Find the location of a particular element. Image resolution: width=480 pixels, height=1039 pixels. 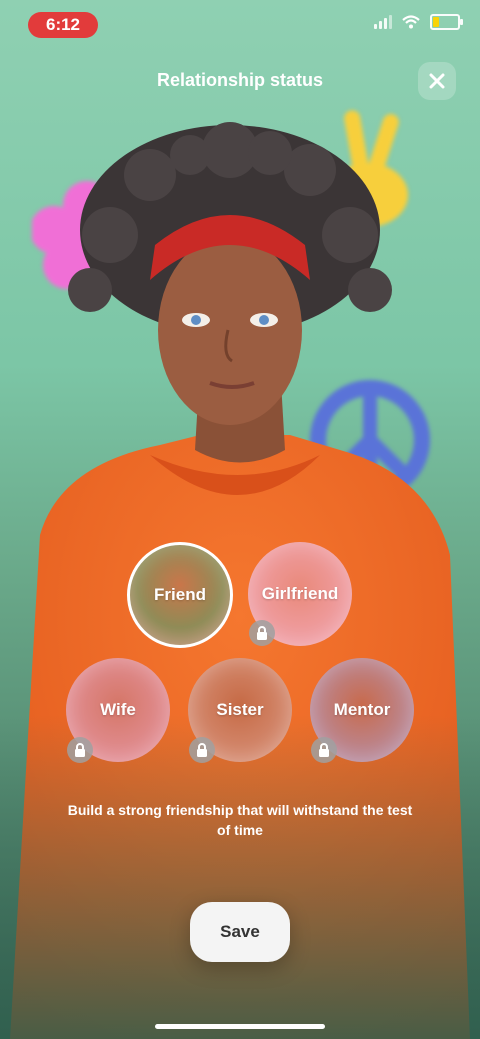

close-icon is located at coordinates (437, 81).